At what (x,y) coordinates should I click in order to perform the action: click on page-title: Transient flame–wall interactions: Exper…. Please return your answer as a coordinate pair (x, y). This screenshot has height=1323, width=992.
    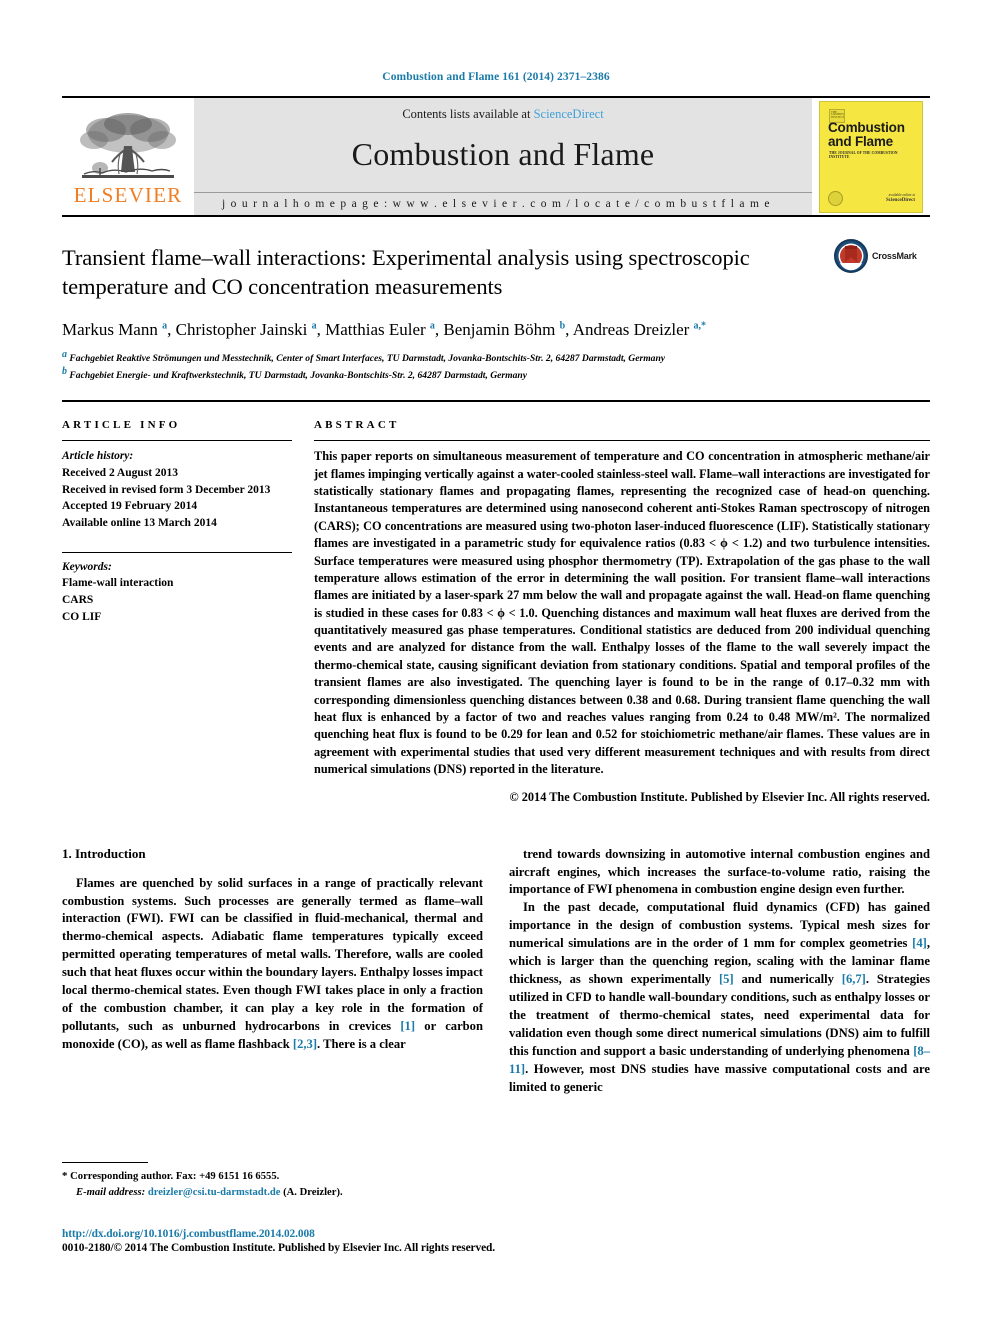
    Looking at the image, I should click on (406, 272).